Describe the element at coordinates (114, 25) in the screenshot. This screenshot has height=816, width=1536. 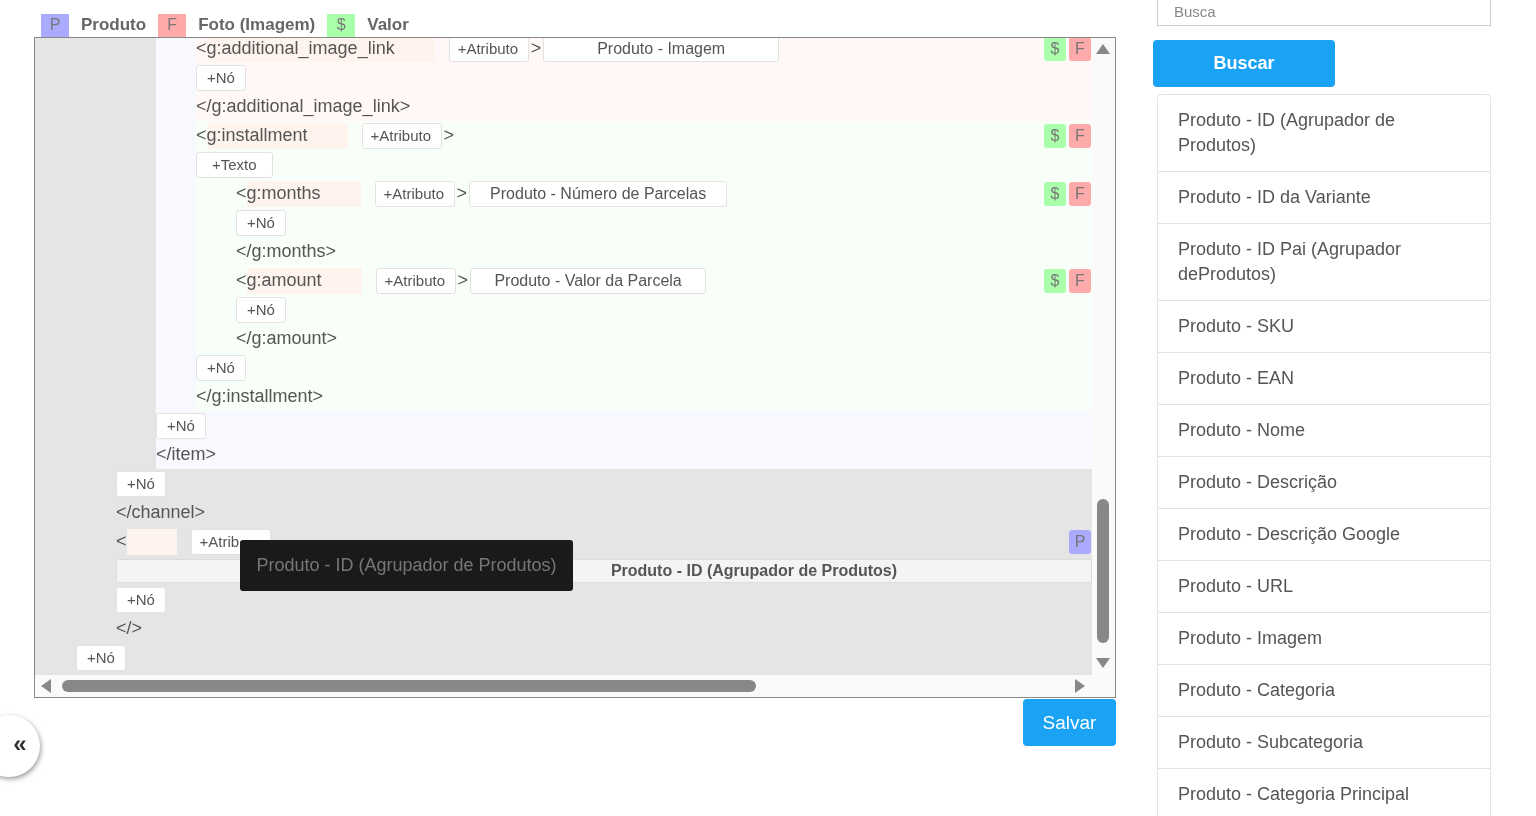
I see `legend-label: Produto` at that location.